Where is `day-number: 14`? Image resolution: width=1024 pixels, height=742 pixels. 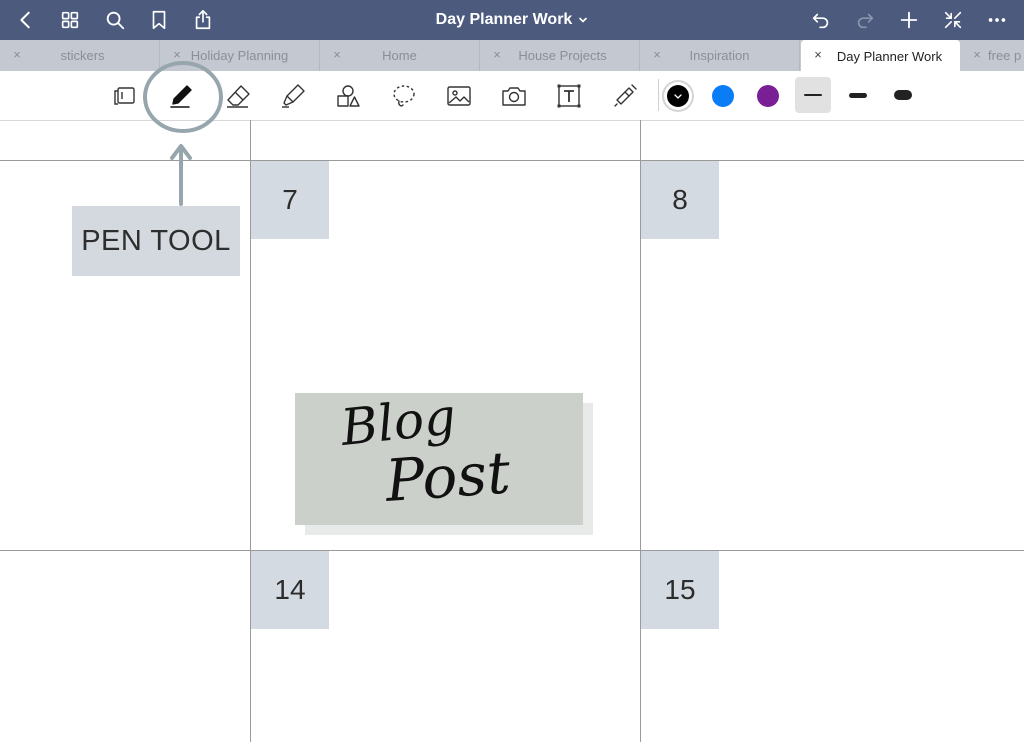 day-number: 14 is located at coordinates (290, 589).